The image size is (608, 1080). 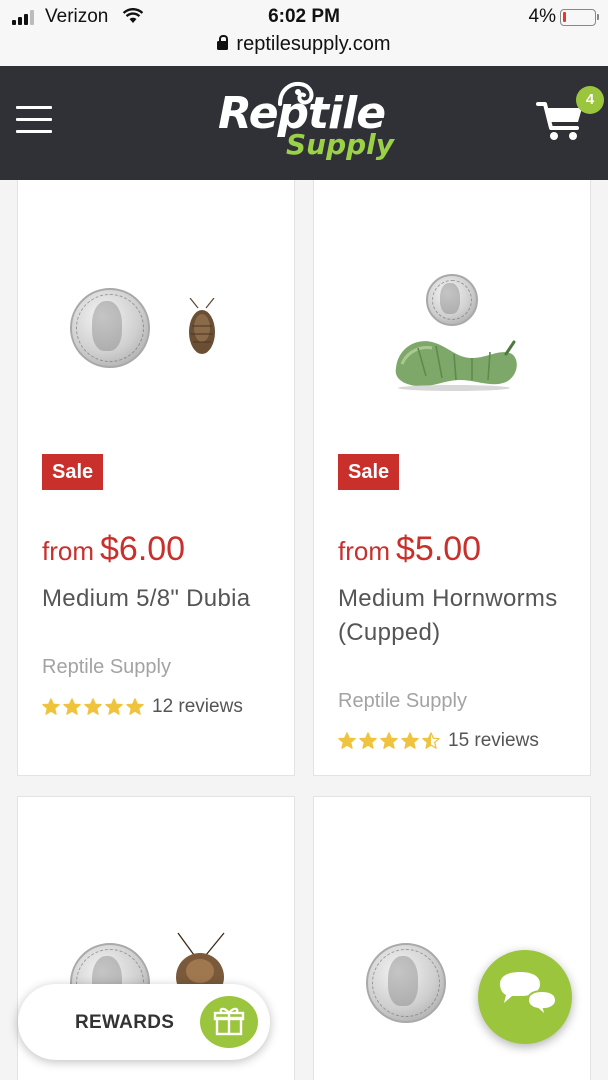 I want to click on rewards-label: REWARDS, so click(x=125, y=1022).